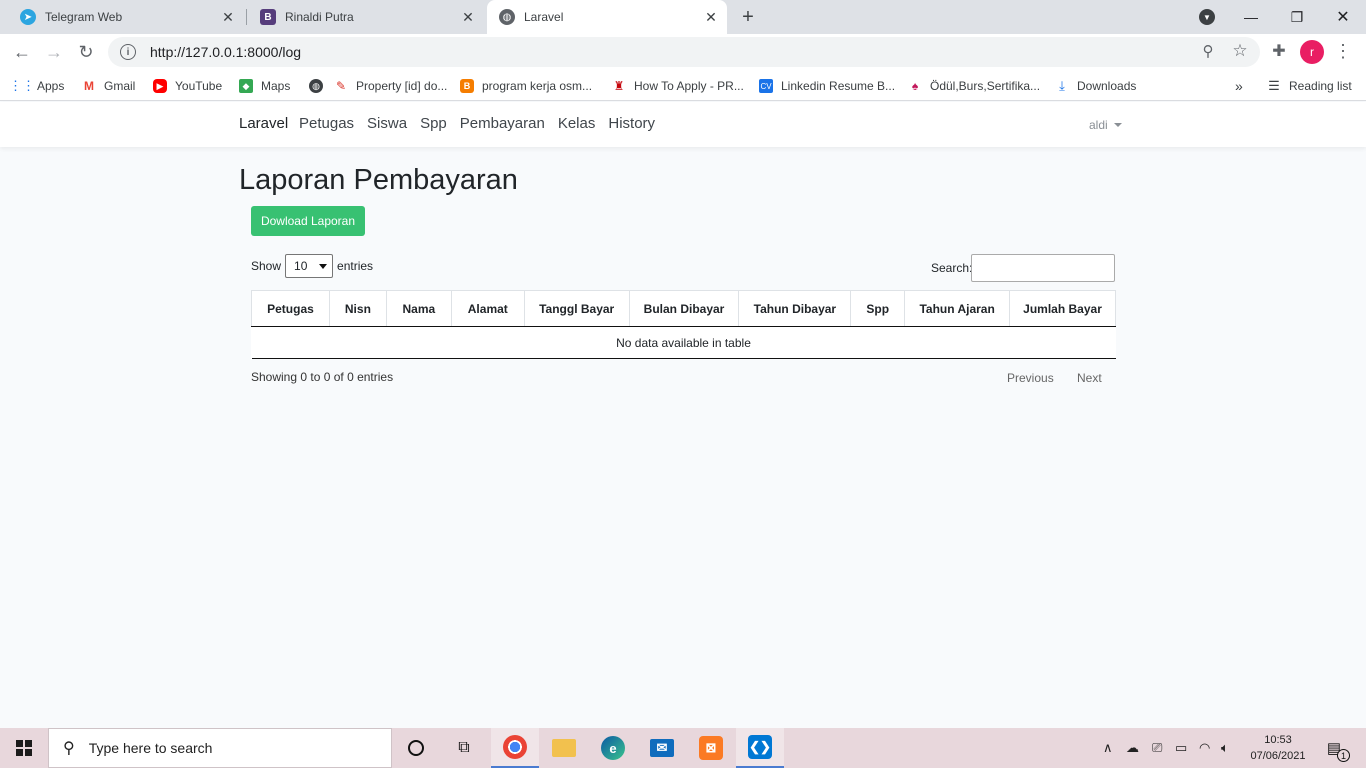 The image size is (1366, 768). Describe the element at coordinates (387, 123) in the screenshot. I see `nav-link-siswa: Siswa` at that location.